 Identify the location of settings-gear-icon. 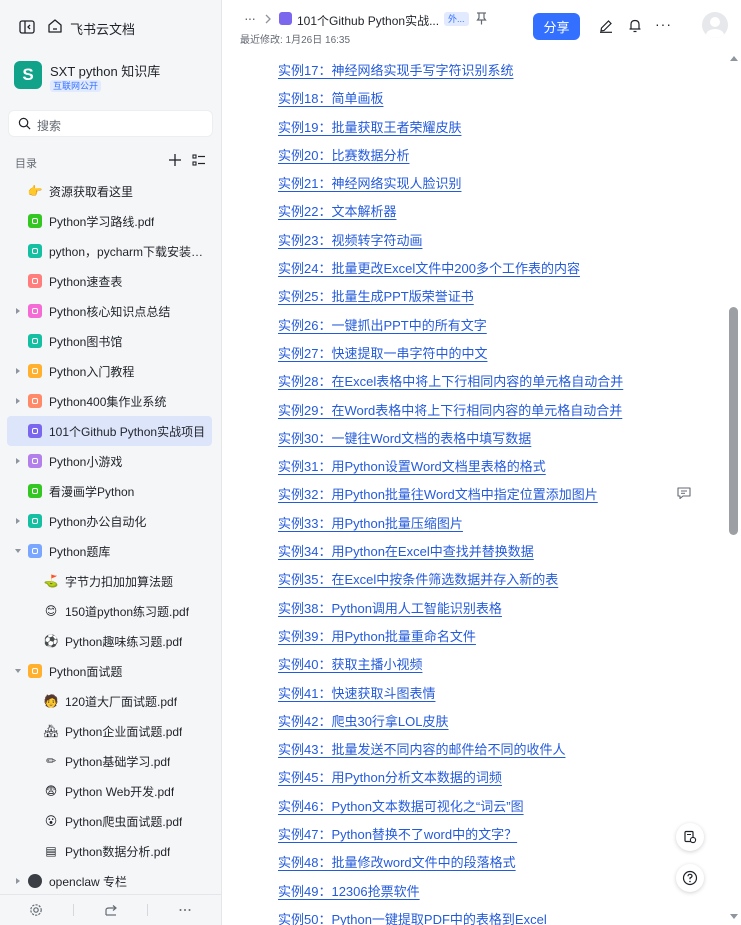
(36, 910).